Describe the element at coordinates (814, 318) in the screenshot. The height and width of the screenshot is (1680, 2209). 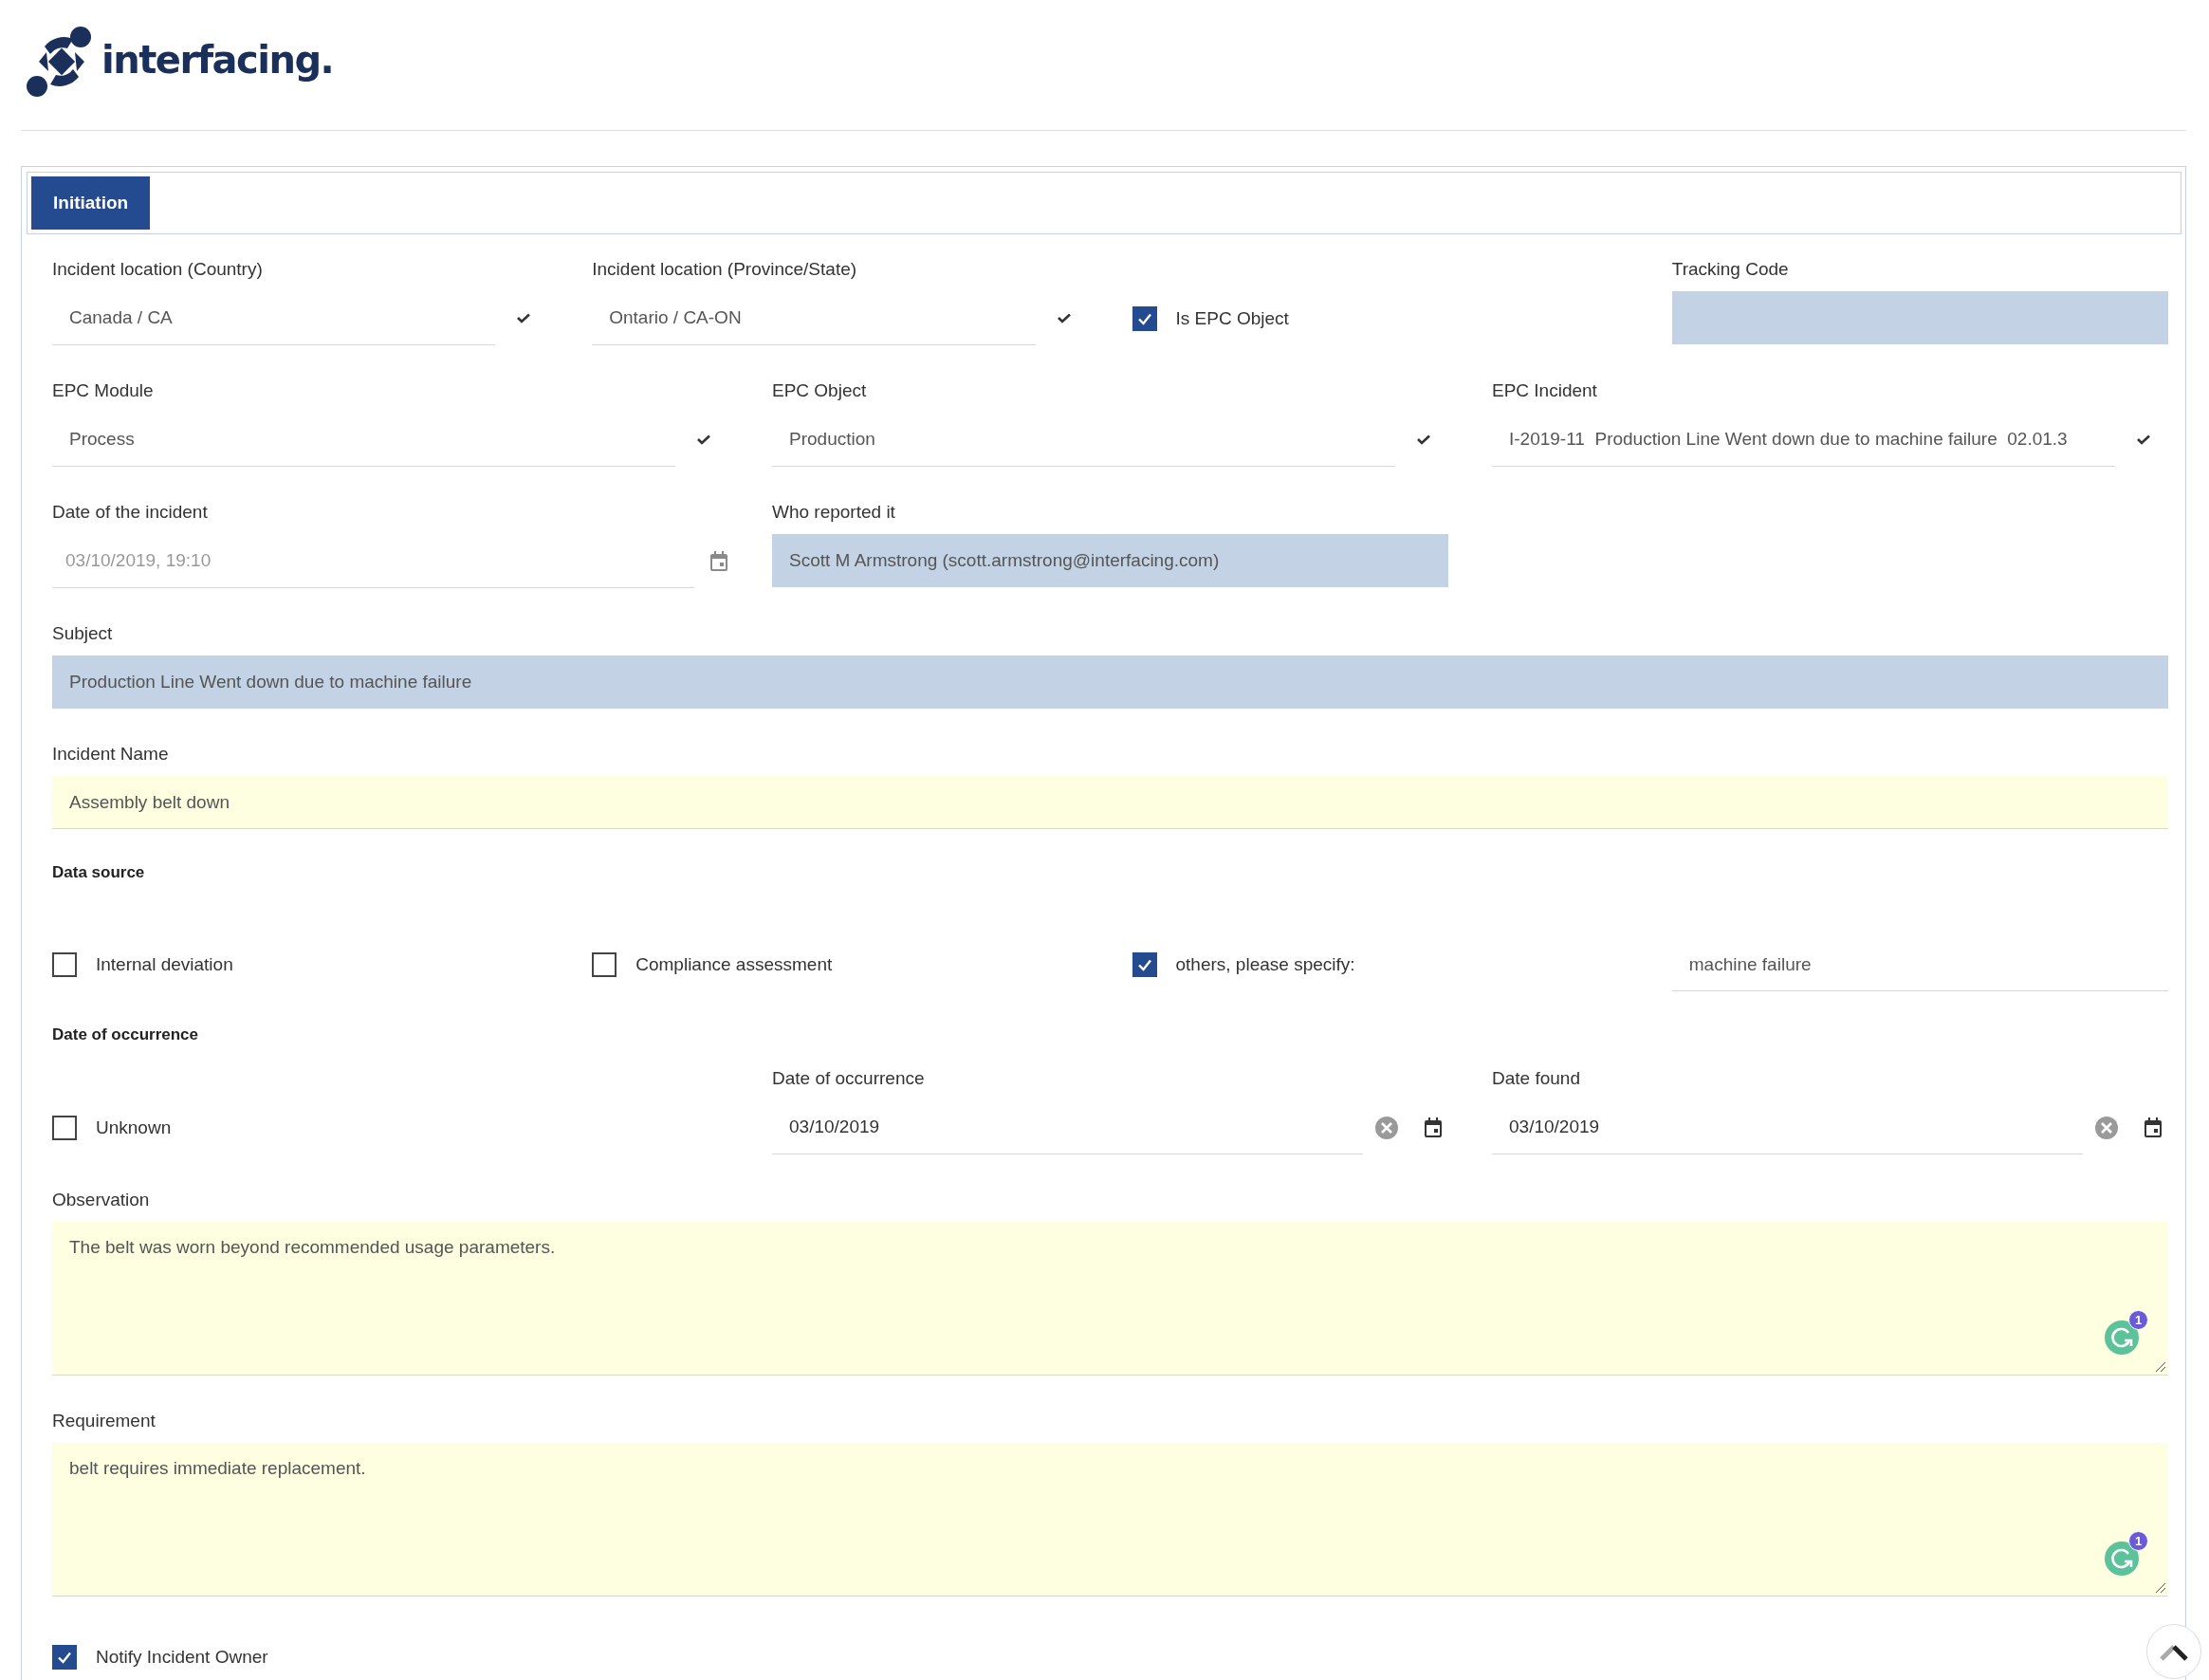
I see `dropdown-field: Ontario / CA-ON` at that location.